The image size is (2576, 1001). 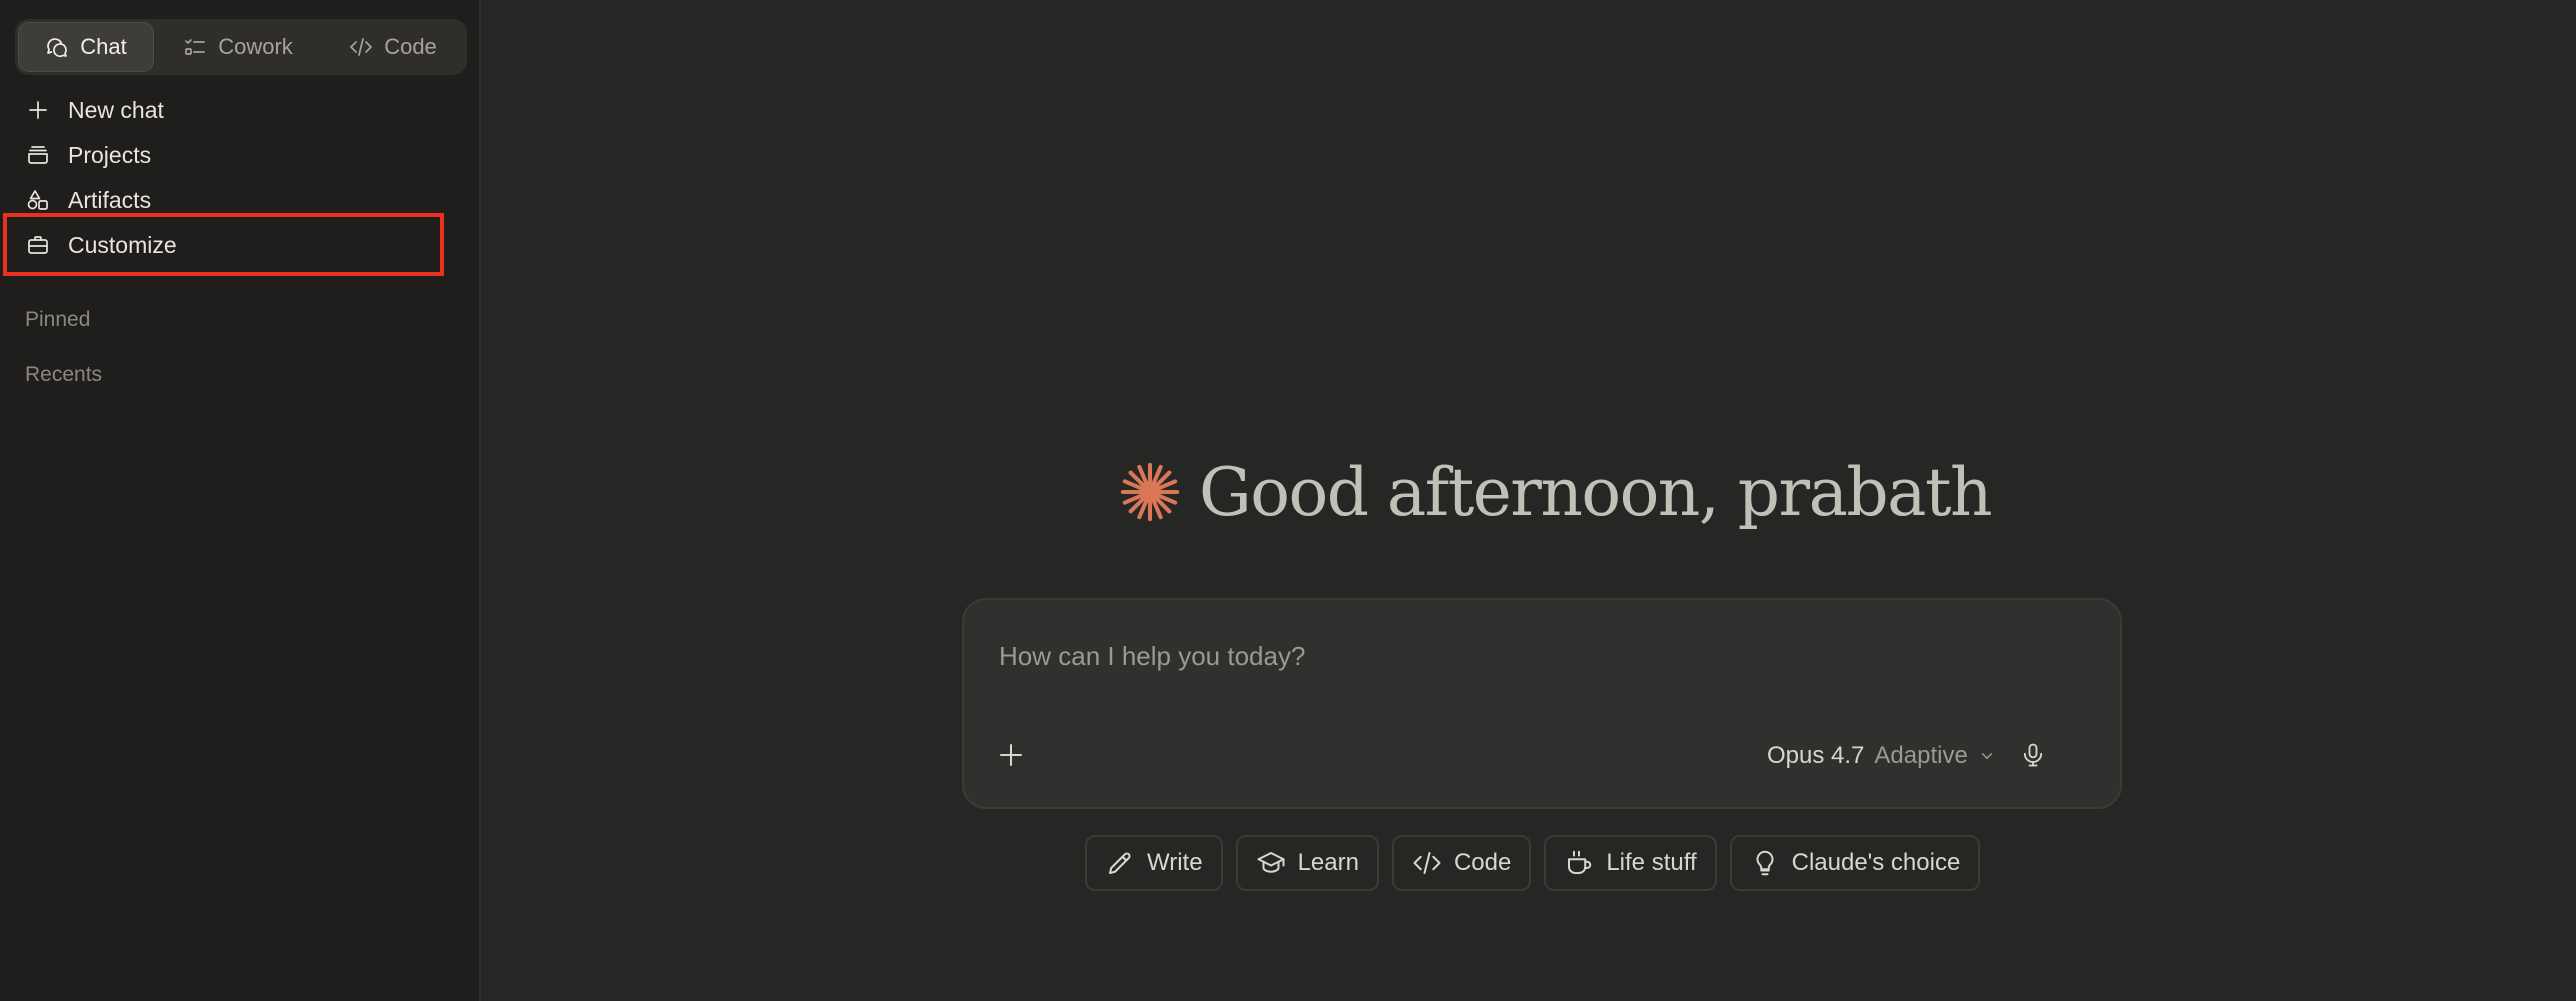 I want to click on chevron-down-icon, so click(x=1987, y=756).